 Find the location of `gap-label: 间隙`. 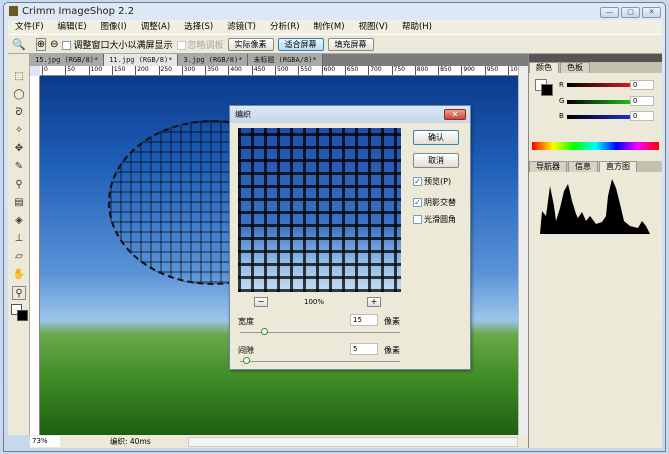

gap-label: 间隙 is located at coordinates (246, 350).